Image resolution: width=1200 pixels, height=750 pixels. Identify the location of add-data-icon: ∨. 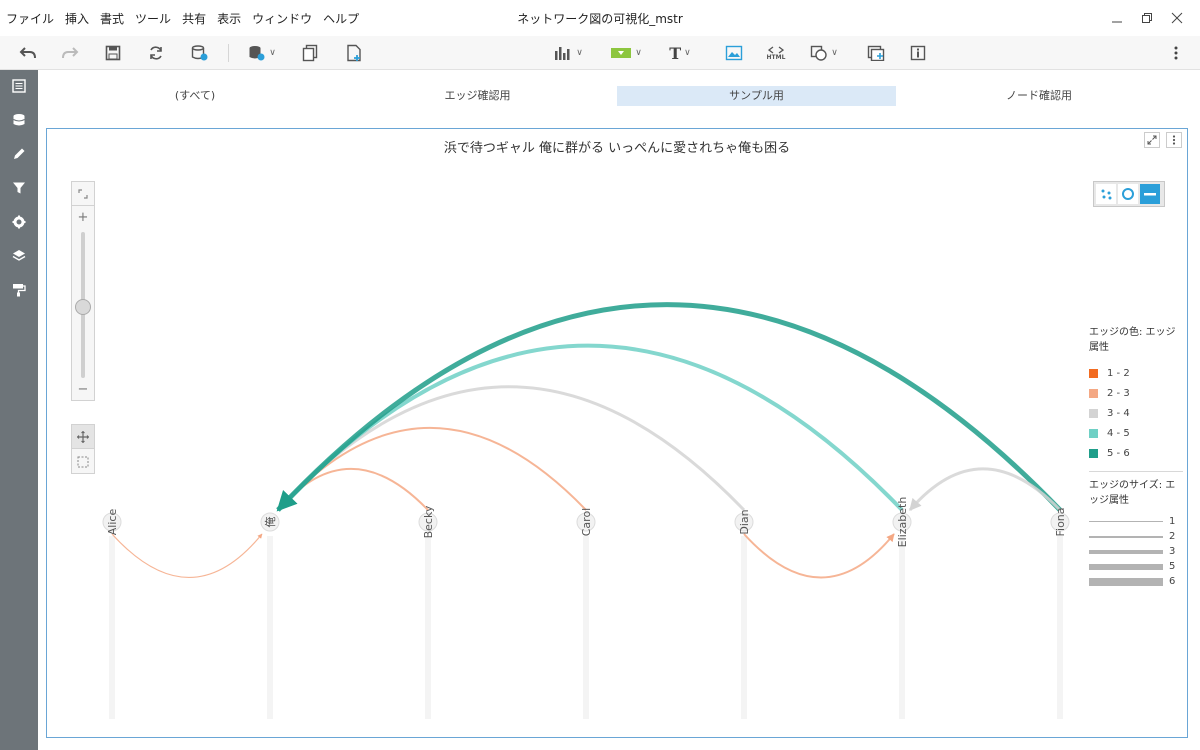
(262, 53).